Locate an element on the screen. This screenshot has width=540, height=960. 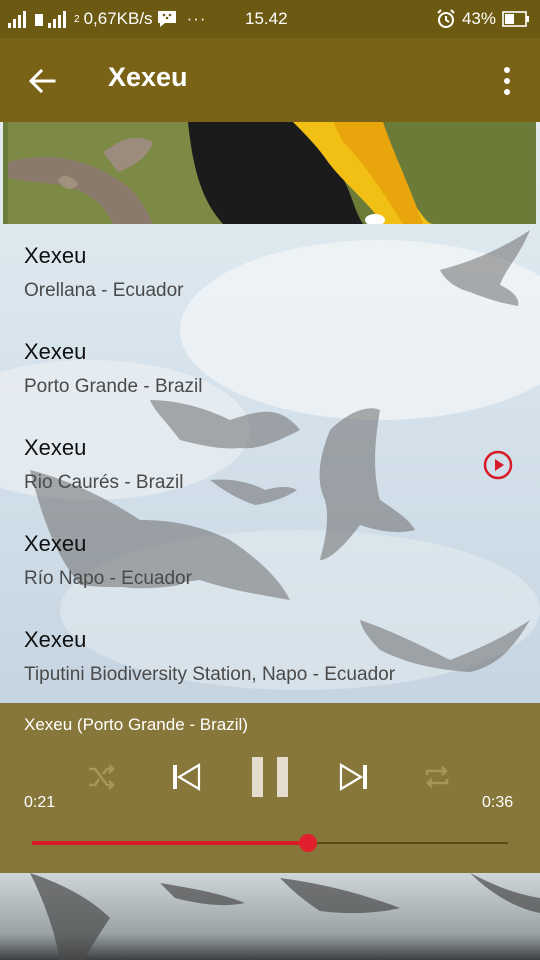
seek-bar-thumb is located at coordinates (308, 843).